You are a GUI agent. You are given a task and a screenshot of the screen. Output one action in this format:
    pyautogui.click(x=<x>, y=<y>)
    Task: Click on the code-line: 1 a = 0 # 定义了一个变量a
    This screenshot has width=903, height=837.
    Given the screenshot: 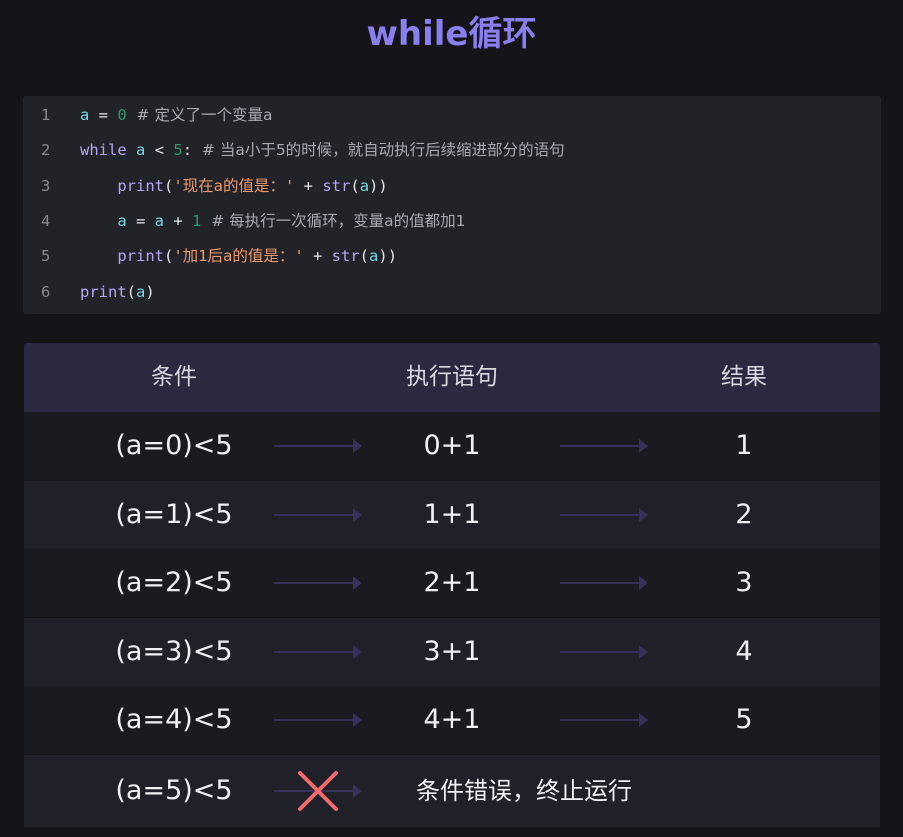 What is the action you would take?
    pyautogui.click(x=452, y=115)
    